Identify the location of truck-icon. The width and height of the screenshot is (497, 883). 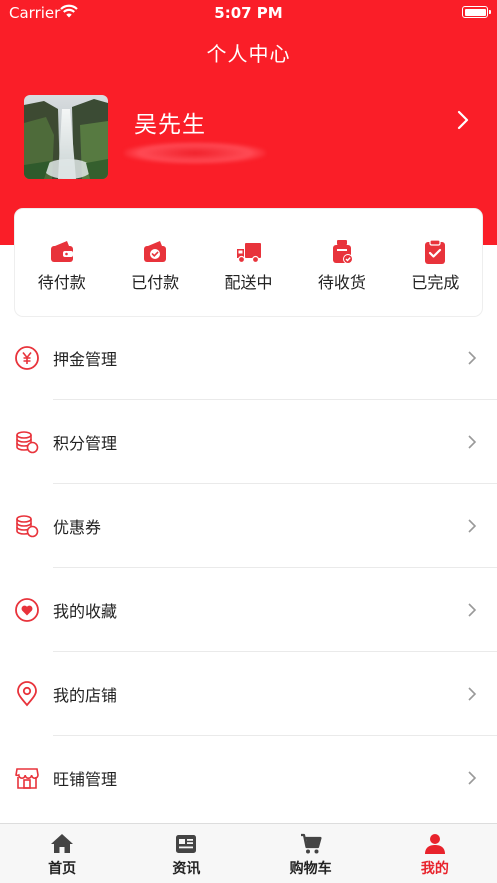
(248, 253).